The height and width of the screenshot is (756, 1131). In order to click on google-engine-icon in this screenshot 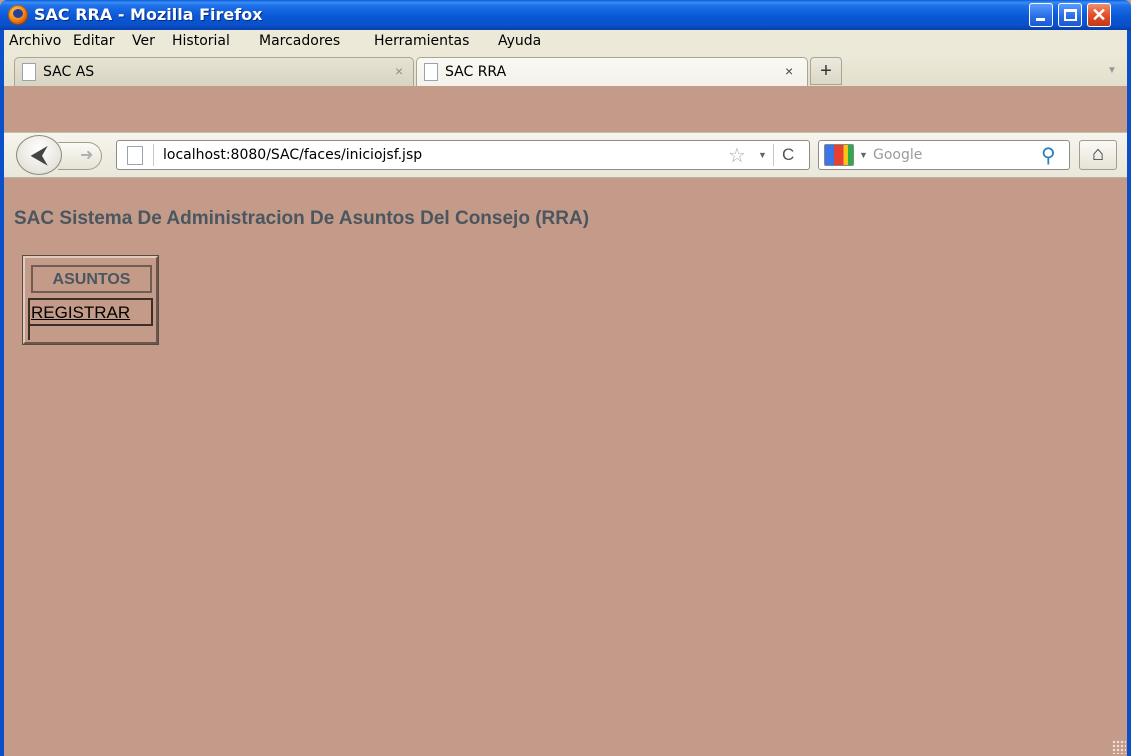, I will do `click(839, 155)`.